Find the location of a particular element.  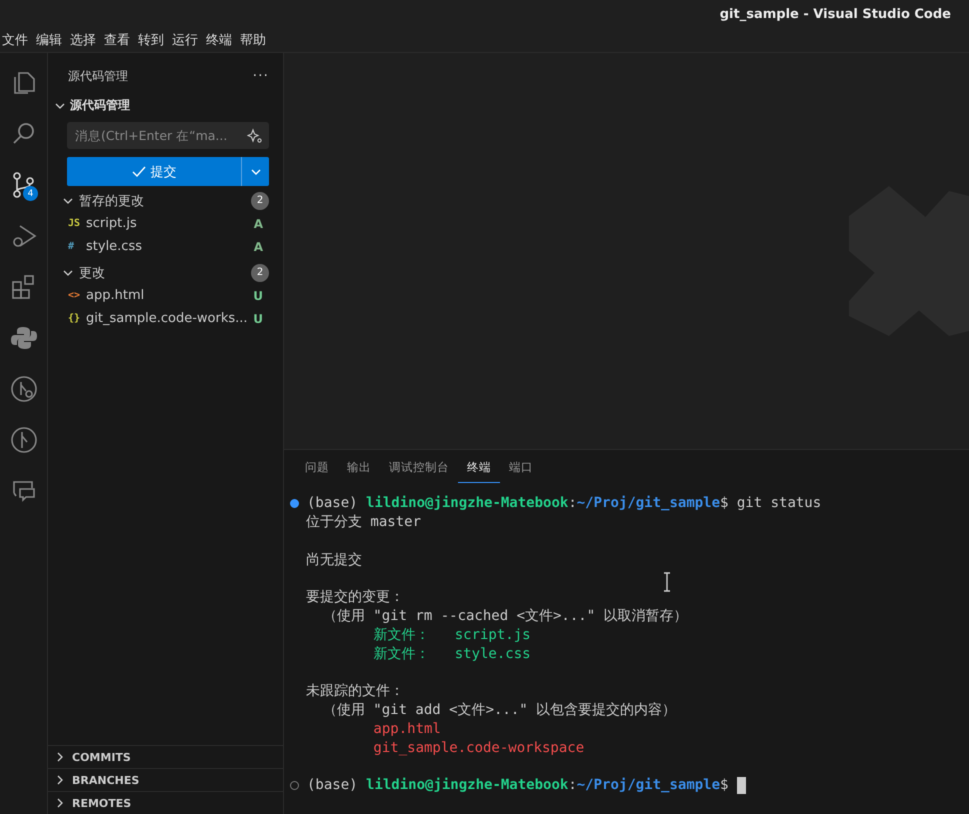

menu-item: 文件 is located at coordinates (16, 40).